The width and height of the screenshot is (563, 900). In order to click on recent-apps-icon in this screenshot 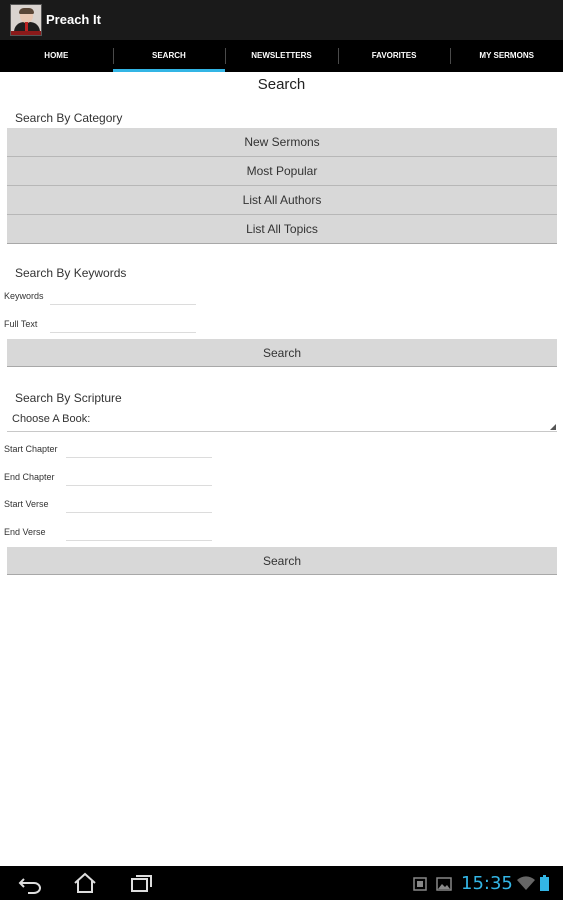, I will do `click(141, 883)`.